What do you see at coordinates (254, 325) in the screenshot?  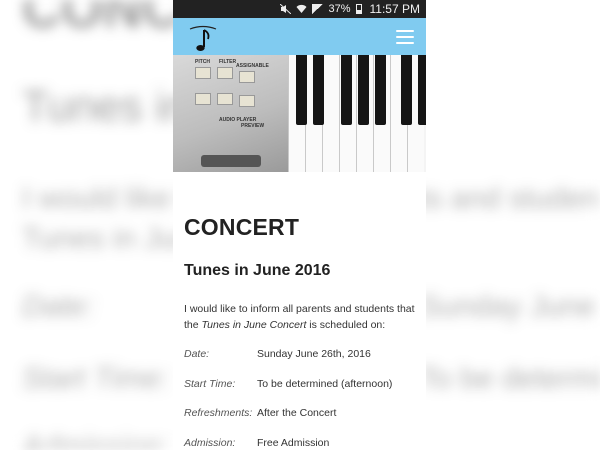 I see `concert-name: Tunes in June Concert` at bounding box center [254, 325].